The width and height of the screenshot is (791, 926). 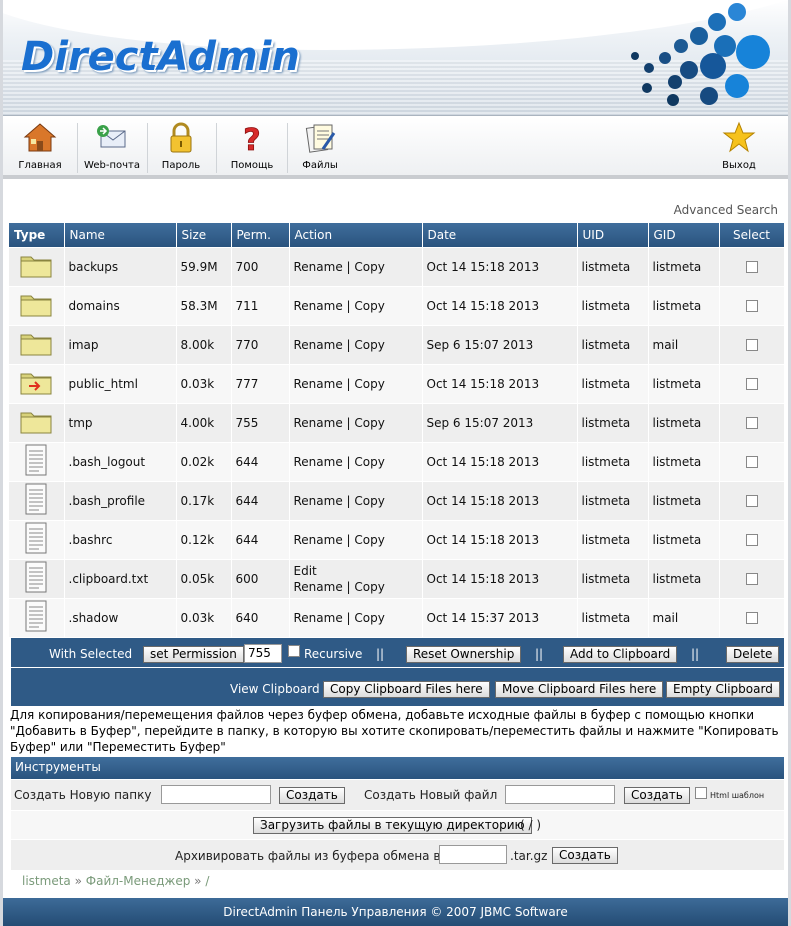 I want to click on column-header-uid: UID, so click(x=613, y=235).